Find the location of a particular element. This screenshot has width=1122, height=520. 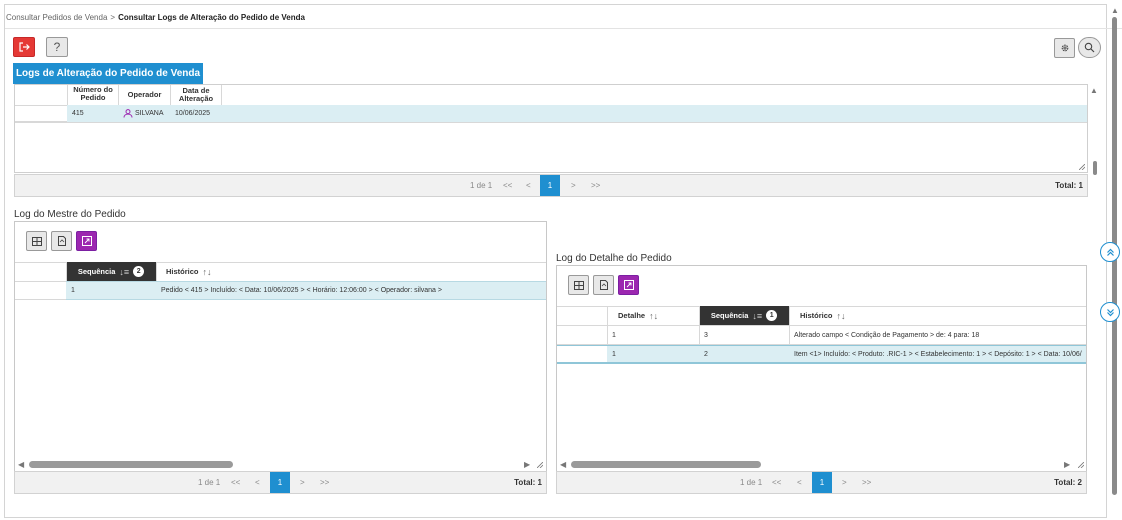

exit-icon is located at coordinates (24, 47).